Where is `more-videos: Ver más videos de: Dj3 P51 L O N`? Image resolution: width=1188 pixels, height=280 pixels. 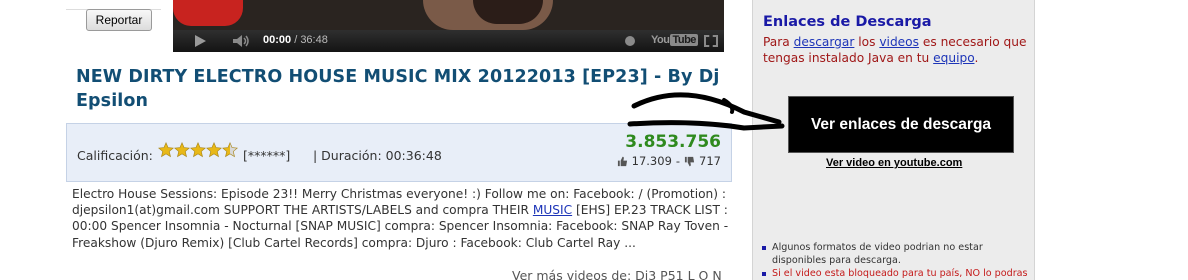
more-videos: Ver más videos de: Dj3 P51 L O N is located at coordinates (617, 274).